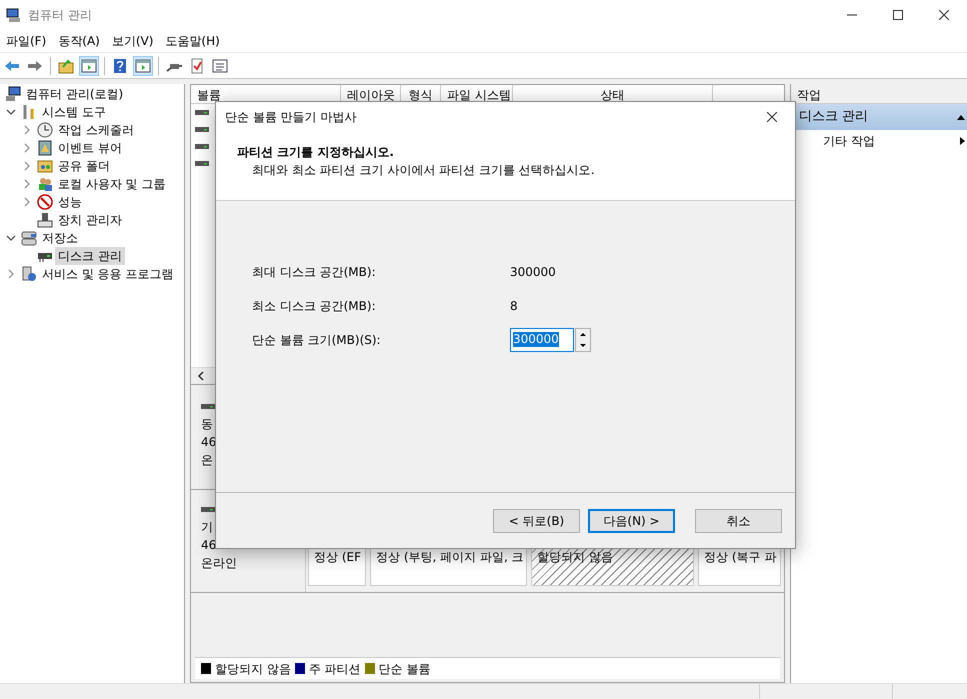  Describe the element at coordinates (738, 520) in the screenshot. I see `wizard-button: 취소` at that location.